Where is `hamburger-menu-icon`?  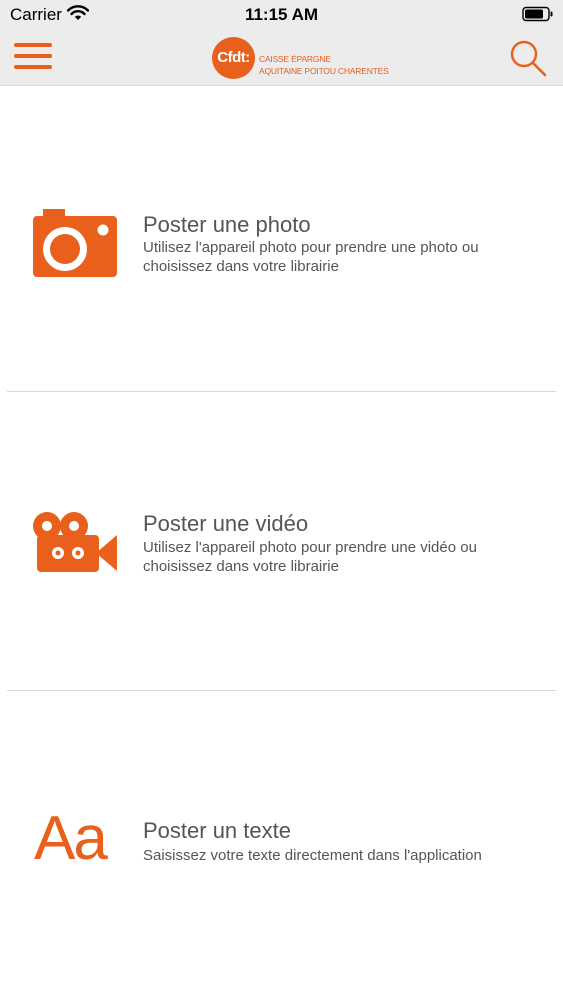 hamburger-menu-icon is located at coordinates (33, 58).